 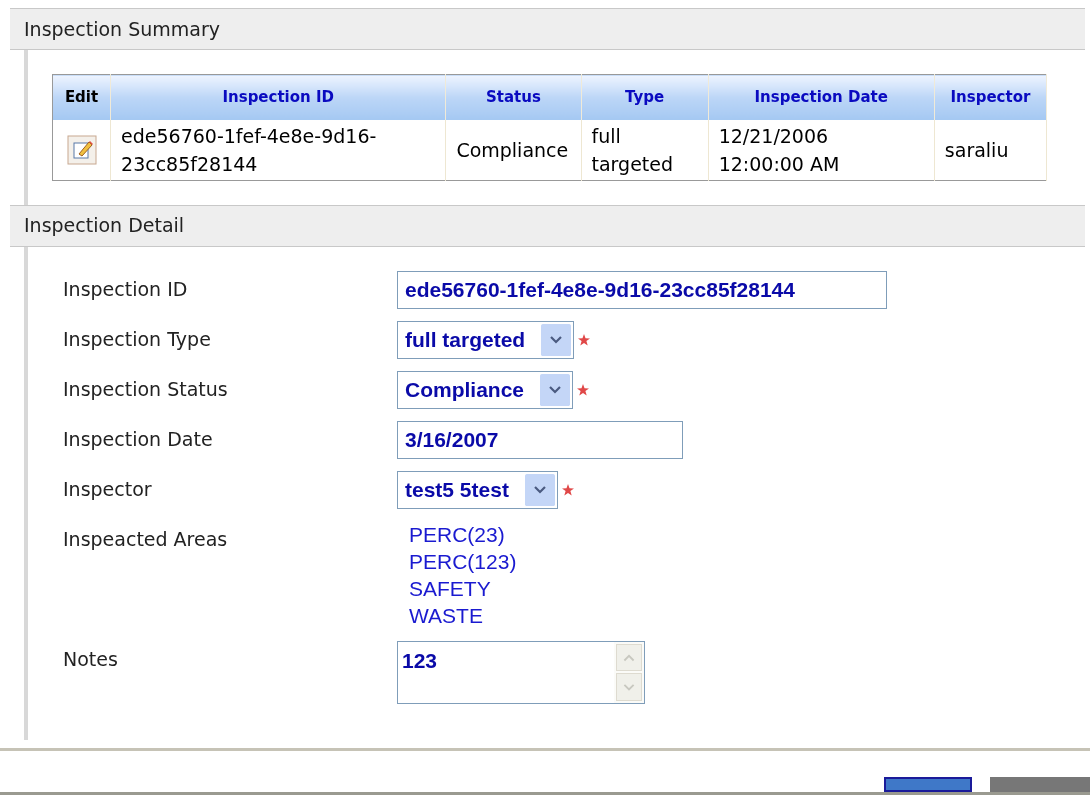 I want to click on field-label: Inspection Status, so click(x=146, y=389).